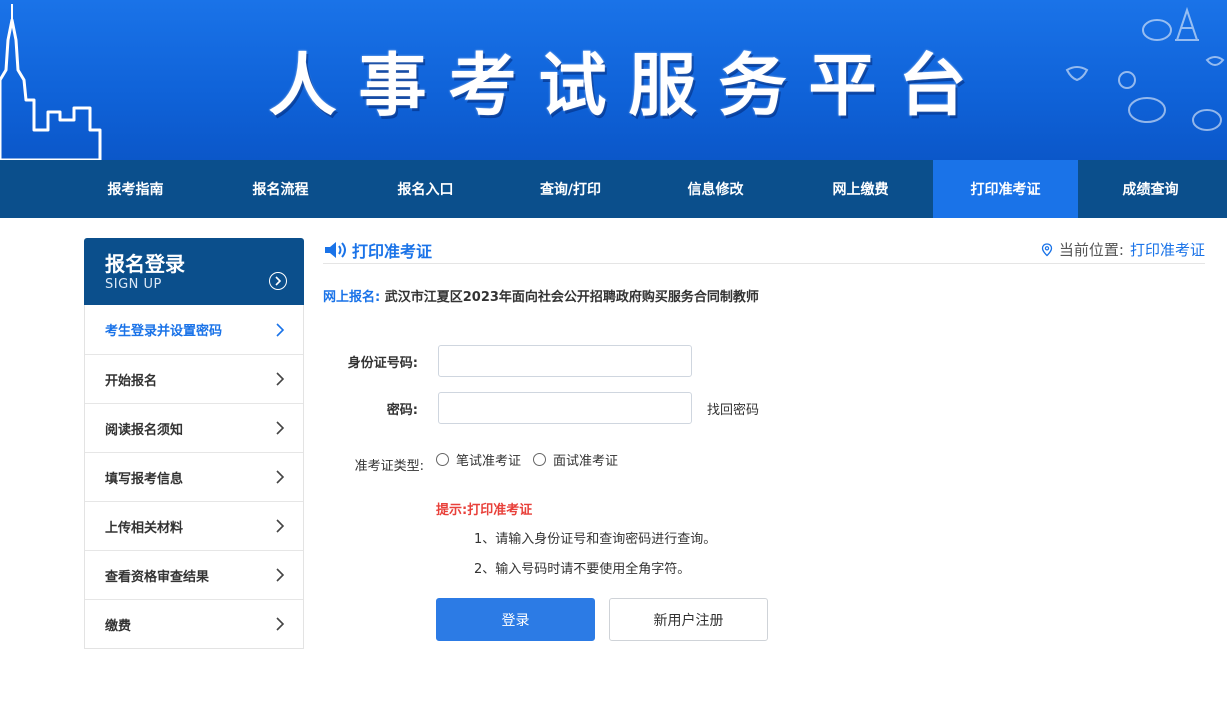  Describe the element at coordinates (144, 430) in the screenshot. I see `sidebar-item-label: 阅读报名须知` at that location.